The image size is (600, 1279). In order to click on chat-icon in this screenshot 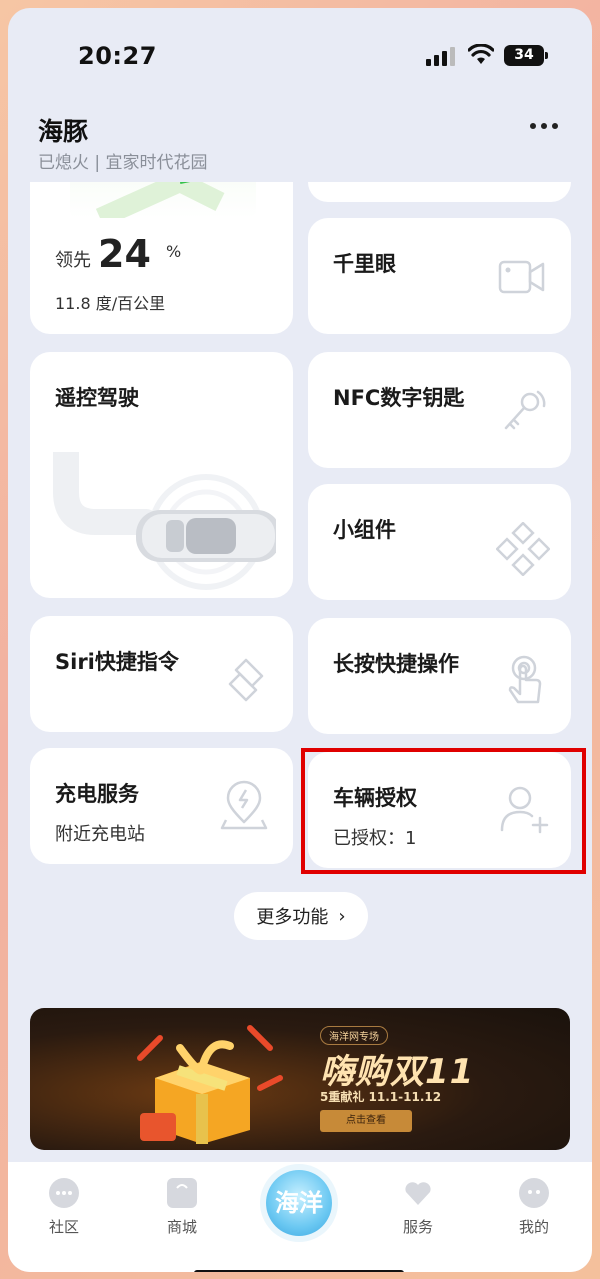, I will do `click(64, 1193)`.